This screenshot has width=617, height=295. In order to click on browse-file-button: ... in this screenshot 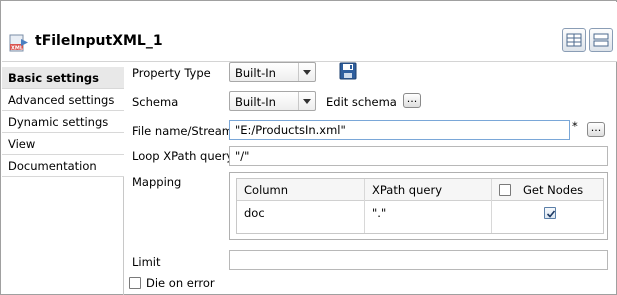, I will do `click(596, 129)`.